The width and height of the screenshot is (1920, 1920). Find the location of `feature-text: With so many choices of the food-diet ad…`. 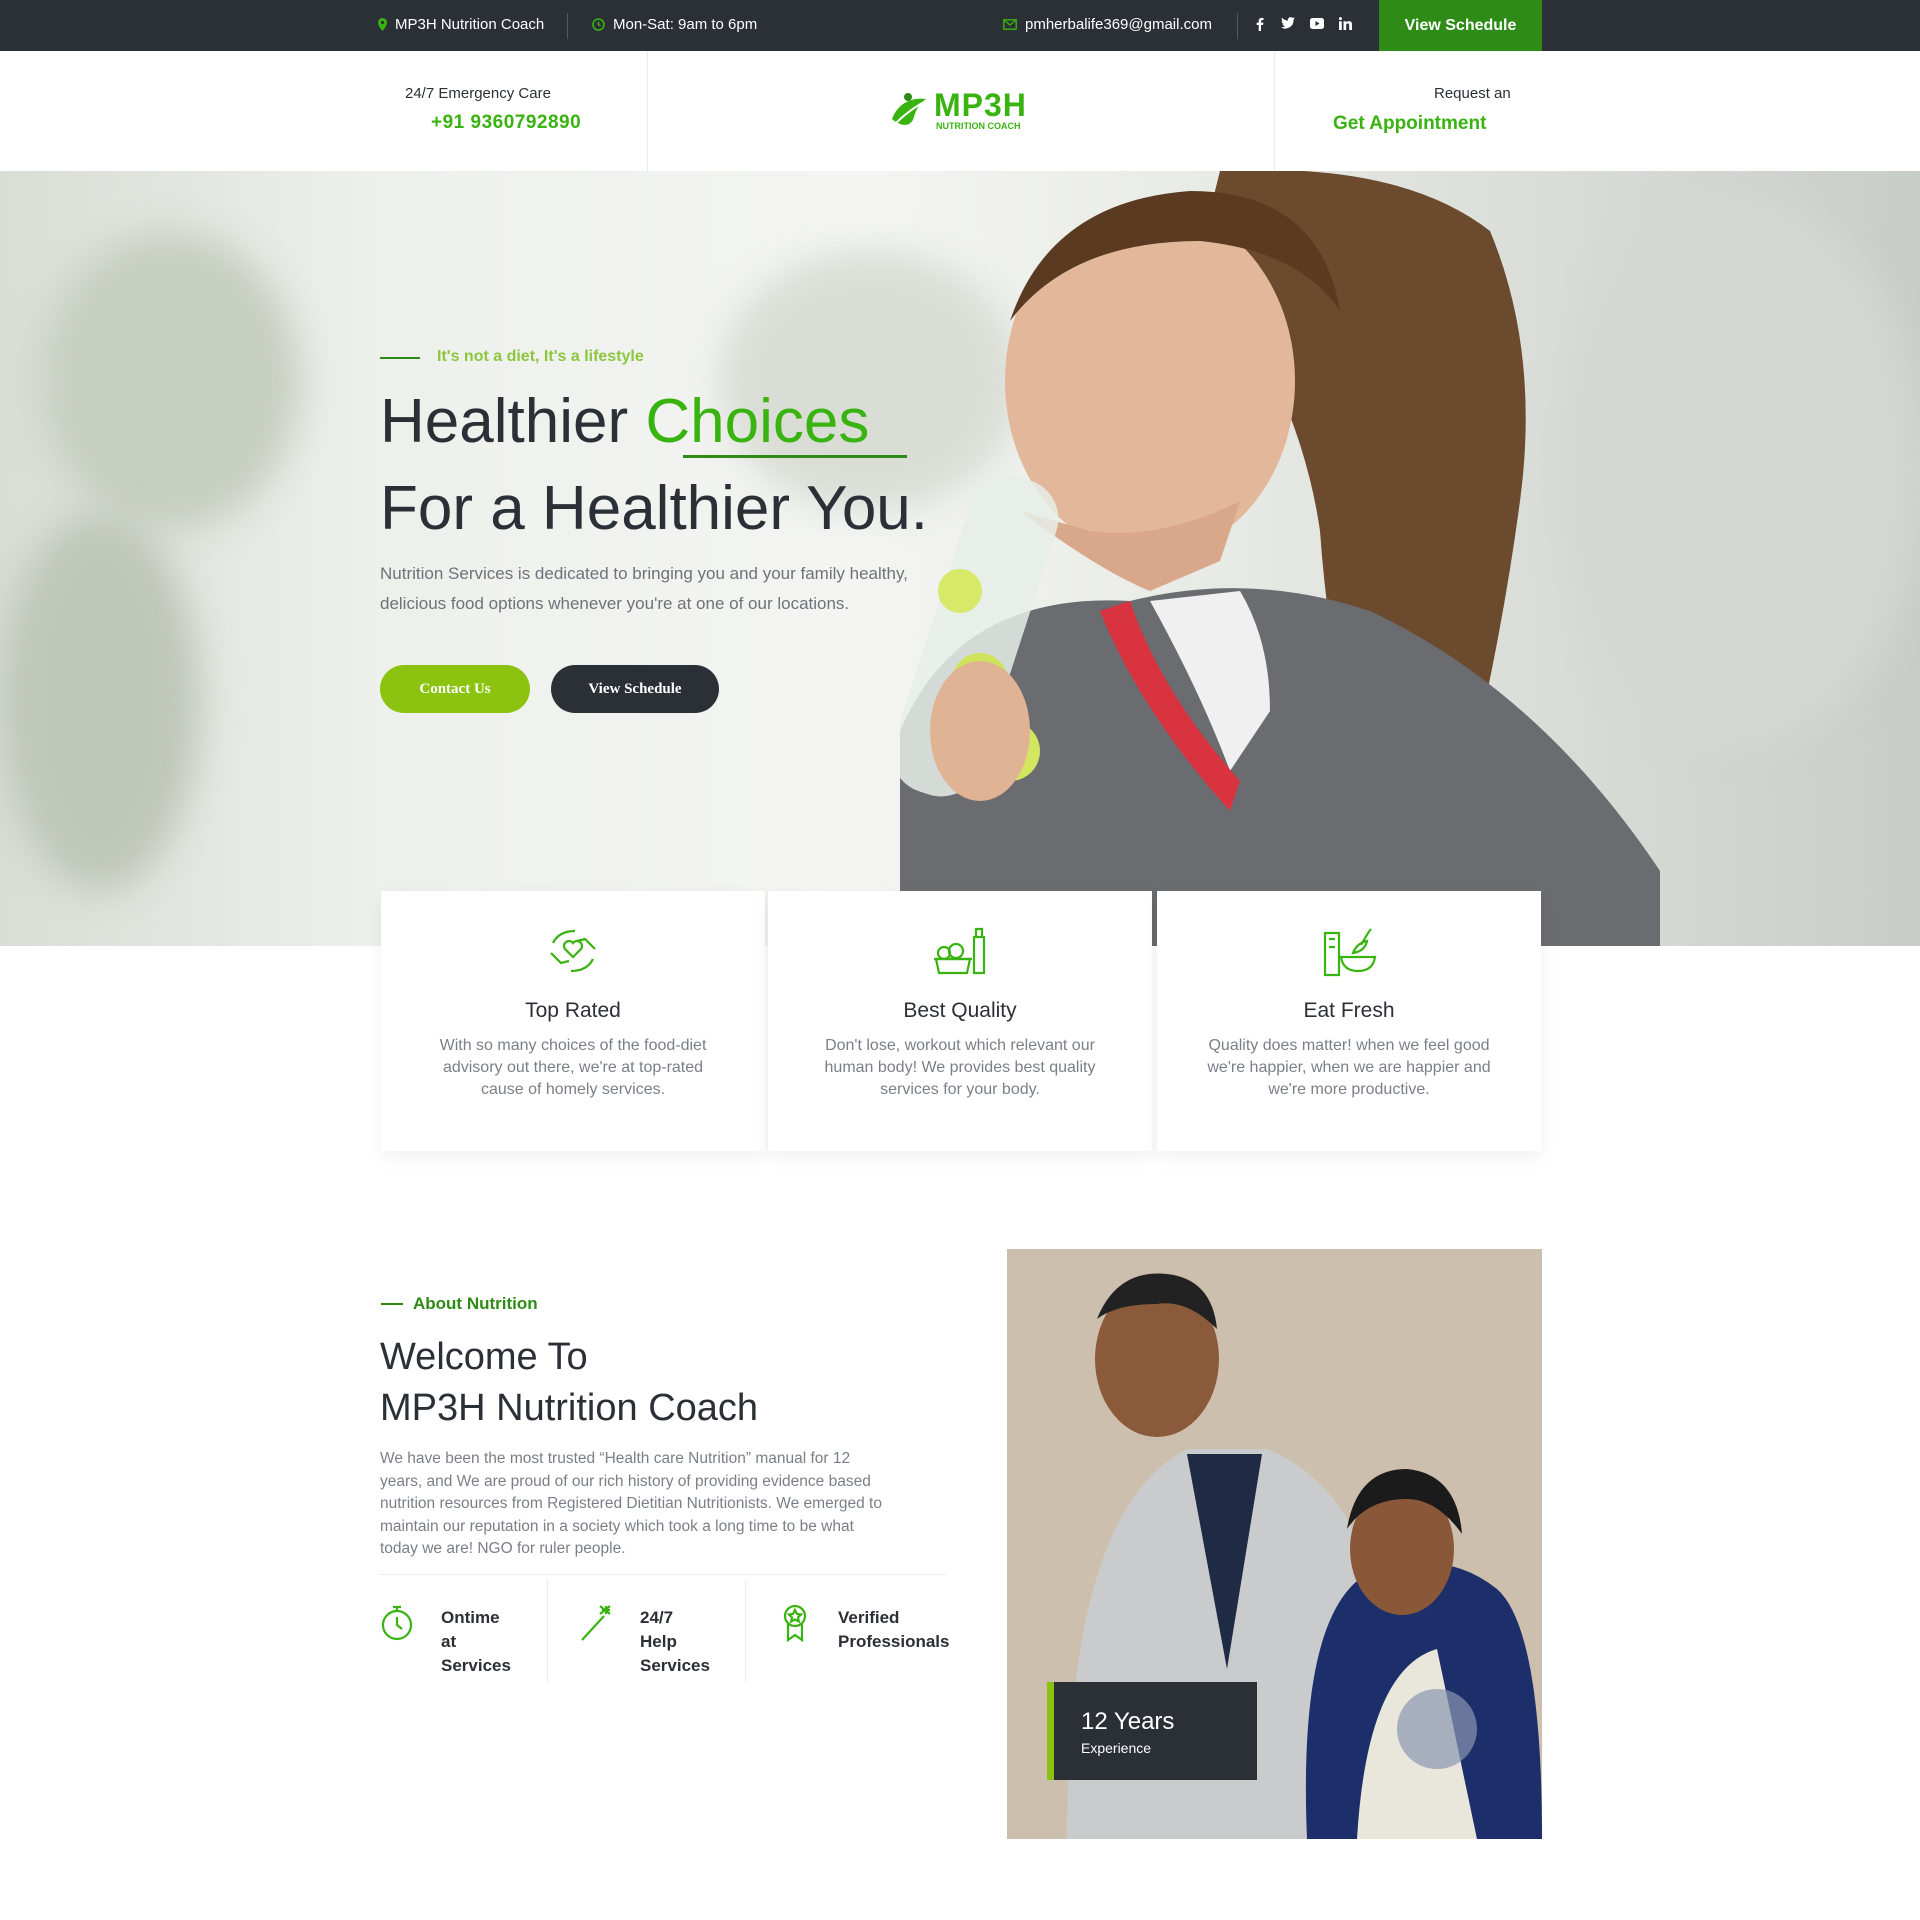

feature-text: With so many choices of the food-diet ad… is located at coordinates (573, 1067).